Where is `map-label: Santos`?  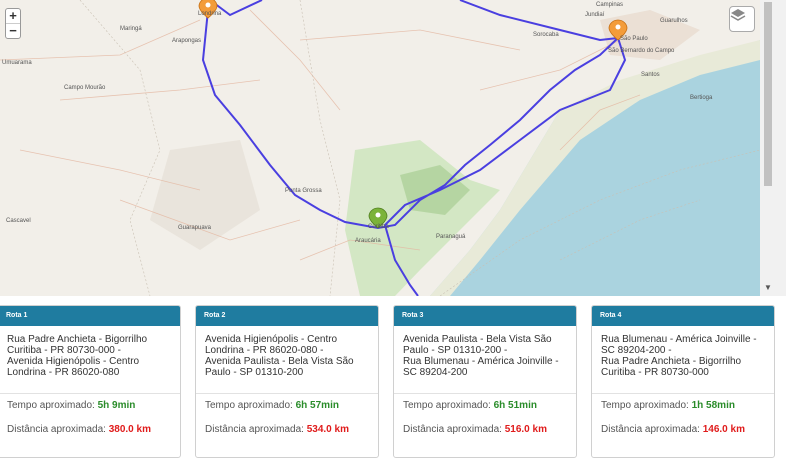
map-label: Santos is located at coordinates (650, 75).